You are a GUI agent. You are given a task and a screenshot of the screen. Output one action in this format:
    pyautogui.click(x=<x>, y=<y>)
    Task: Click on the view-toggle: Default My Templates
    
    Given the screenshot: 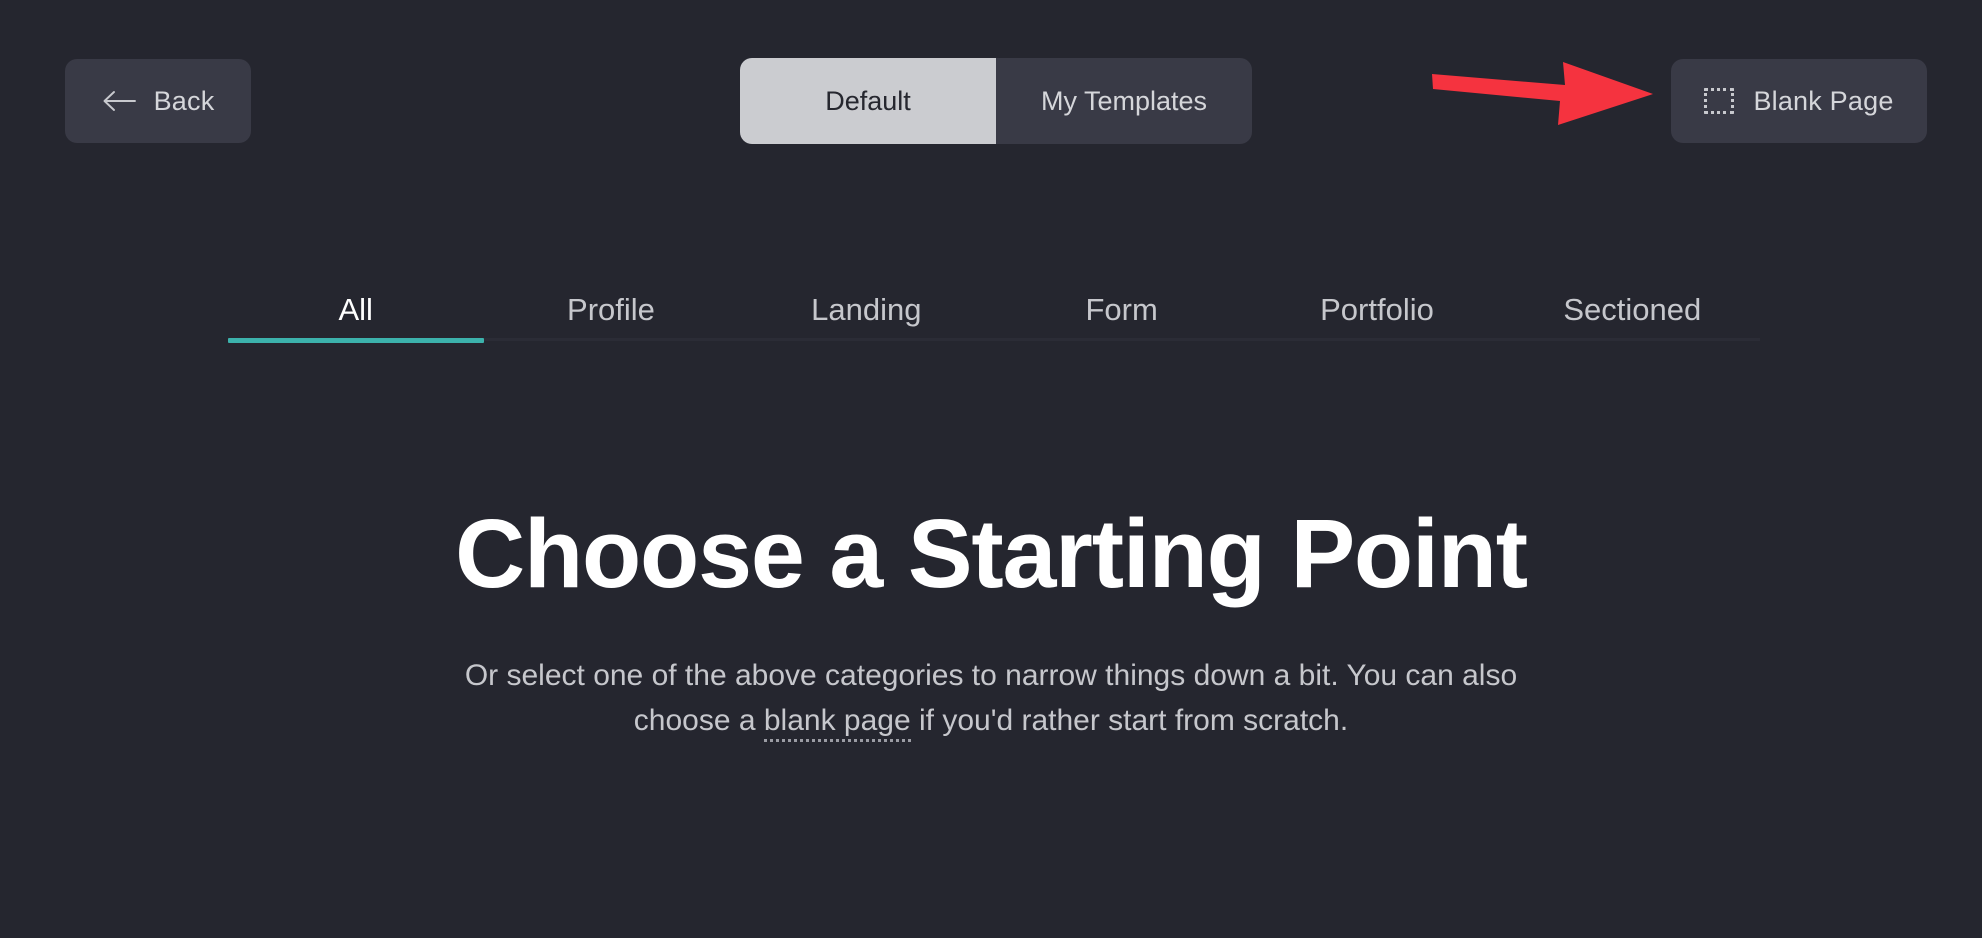 What is the action you would take?
    pyautogui.click(x=996, y=101)
    